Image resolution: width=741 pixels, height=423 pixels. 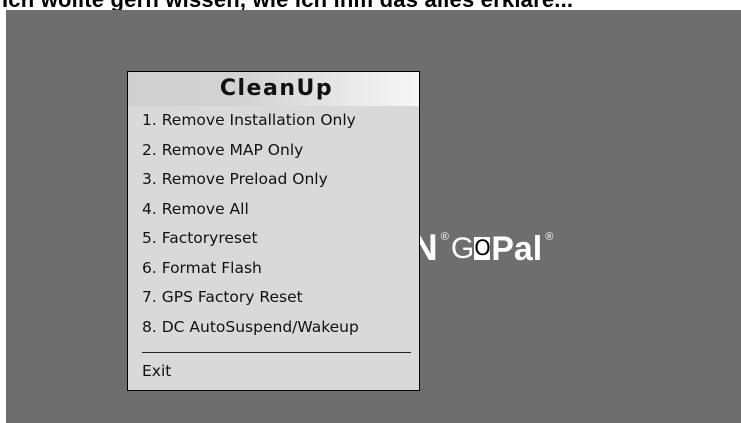 What do you see at coordinates (273, 239) in the screenshot?
I see `menu-item-factoryreset: 5. Factoryreset` at bounding box center [273, 239].